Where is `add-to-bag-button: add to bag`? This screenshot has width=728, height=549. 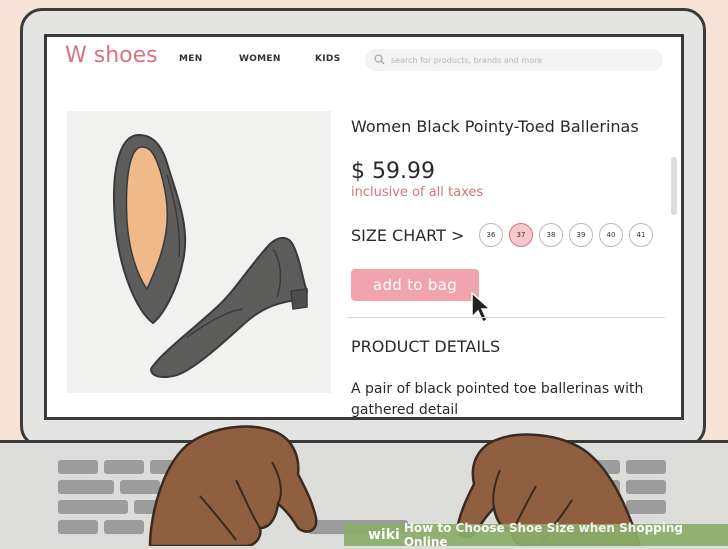
add-to-bag-button: add to bag is located at coordinates (415, 285).